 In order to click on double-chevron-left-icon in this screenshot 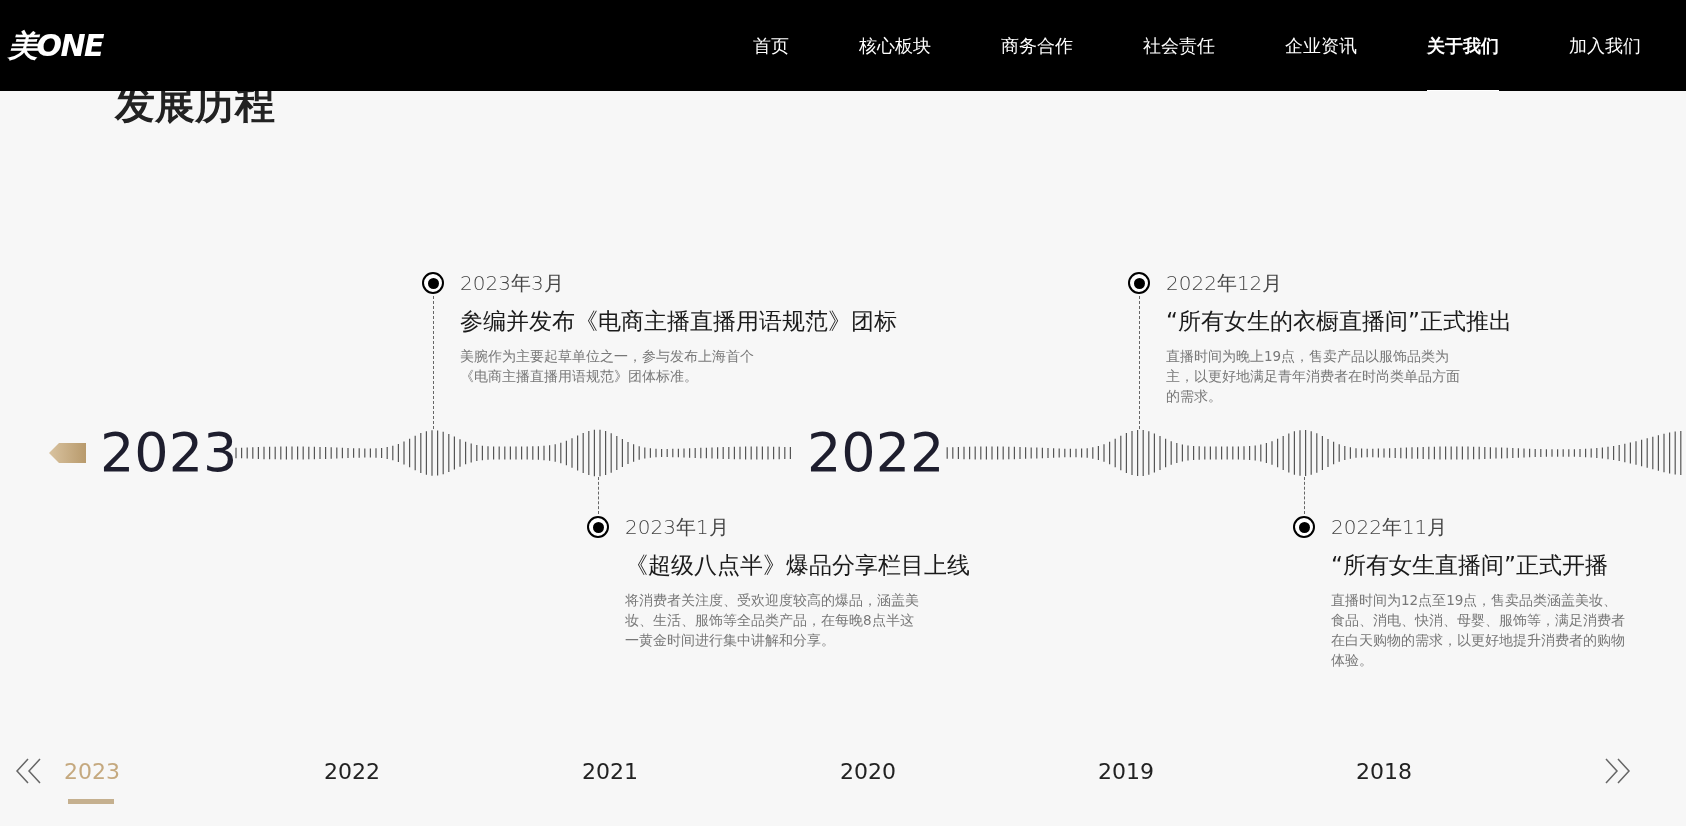, I will do `click(29, 771)`.